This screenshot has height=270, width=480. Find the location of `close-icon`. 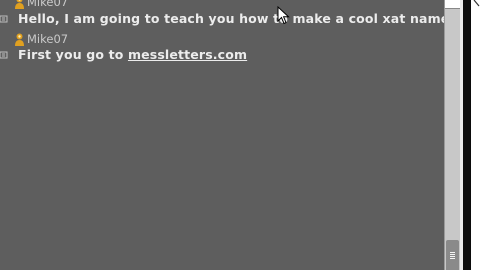

close-icon is located at coordinates (476, 3).